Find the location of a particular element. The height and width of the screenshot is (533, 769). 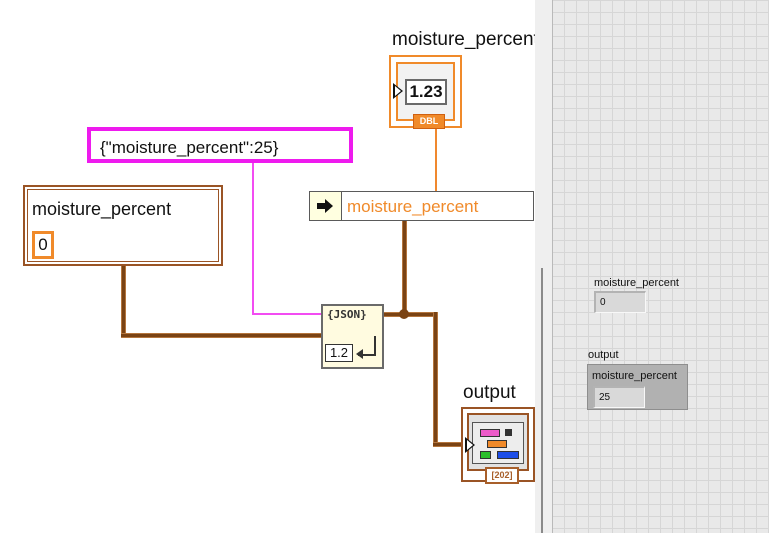

numeric-element: 0 is located at coordinates (43, 245).